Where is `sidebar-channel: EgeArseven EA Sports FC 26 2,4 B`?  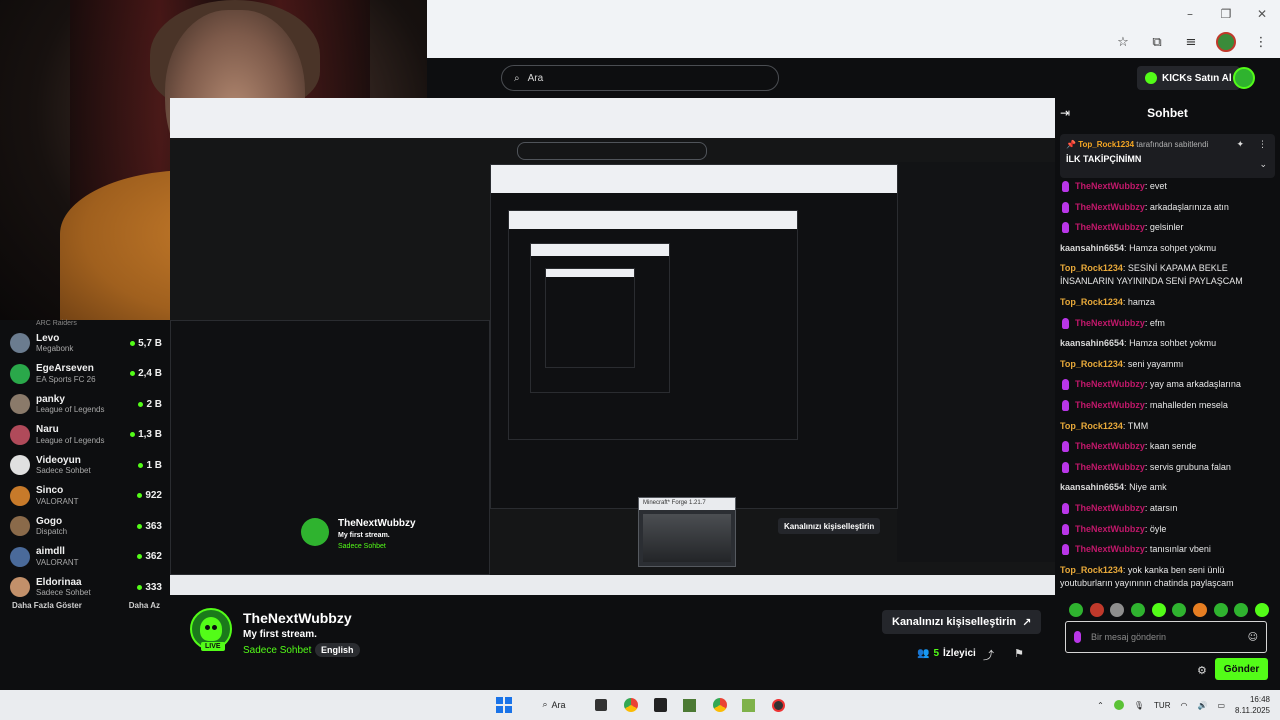 sidebar-channel: EgeArseven EA Sports FC 26 2,4 B is located at coordinates (86, 374).